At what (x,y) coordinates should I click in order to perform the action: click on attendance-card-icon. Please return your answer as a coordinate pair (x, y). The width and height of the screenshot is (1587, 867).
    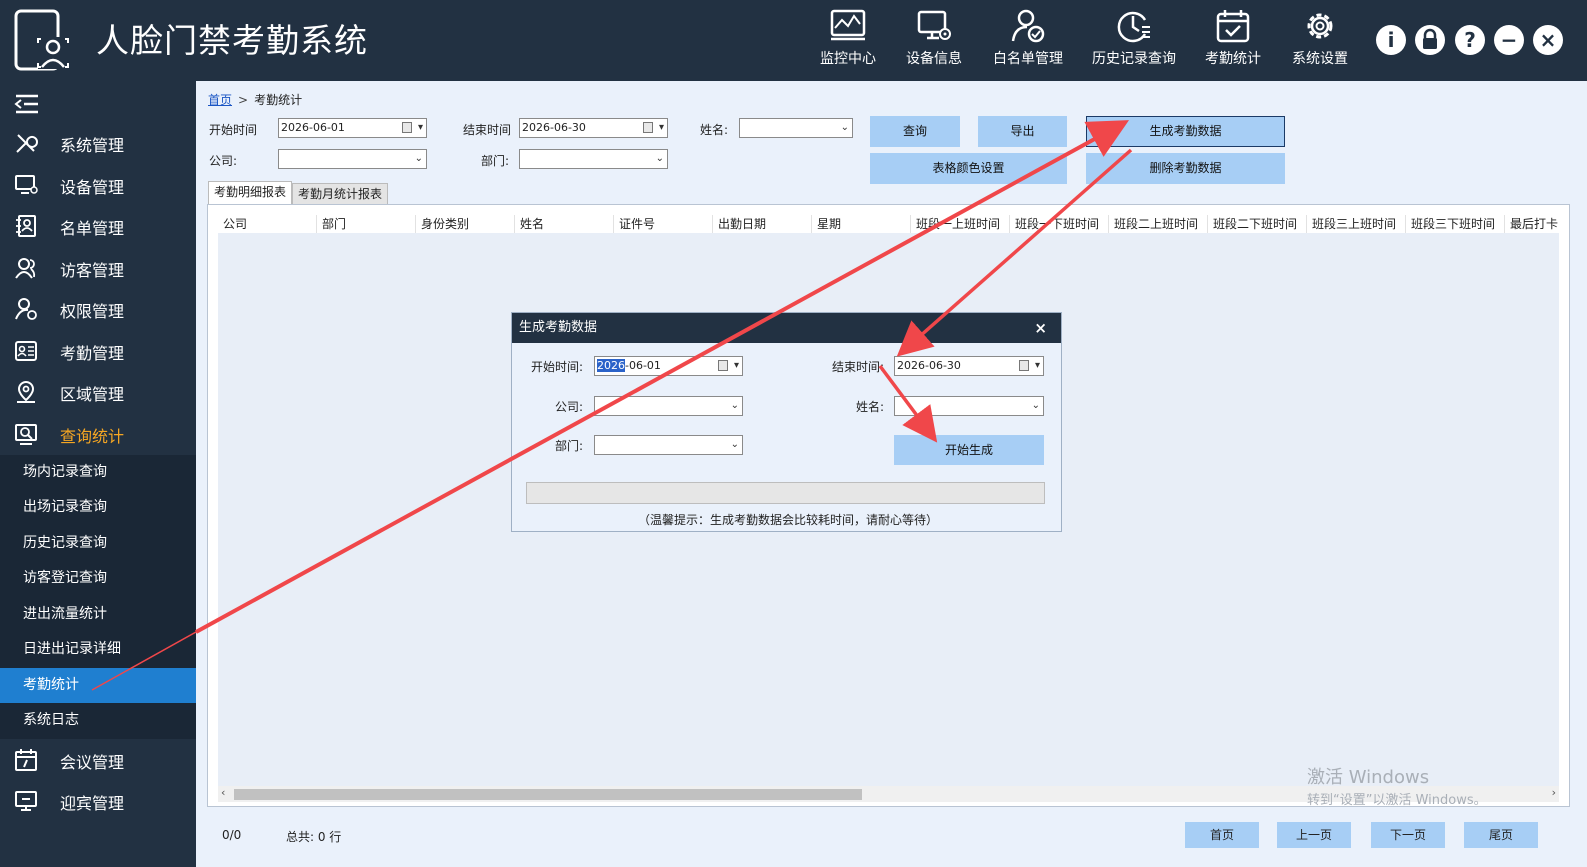
    Looking at the image, I should click on (26, 351).